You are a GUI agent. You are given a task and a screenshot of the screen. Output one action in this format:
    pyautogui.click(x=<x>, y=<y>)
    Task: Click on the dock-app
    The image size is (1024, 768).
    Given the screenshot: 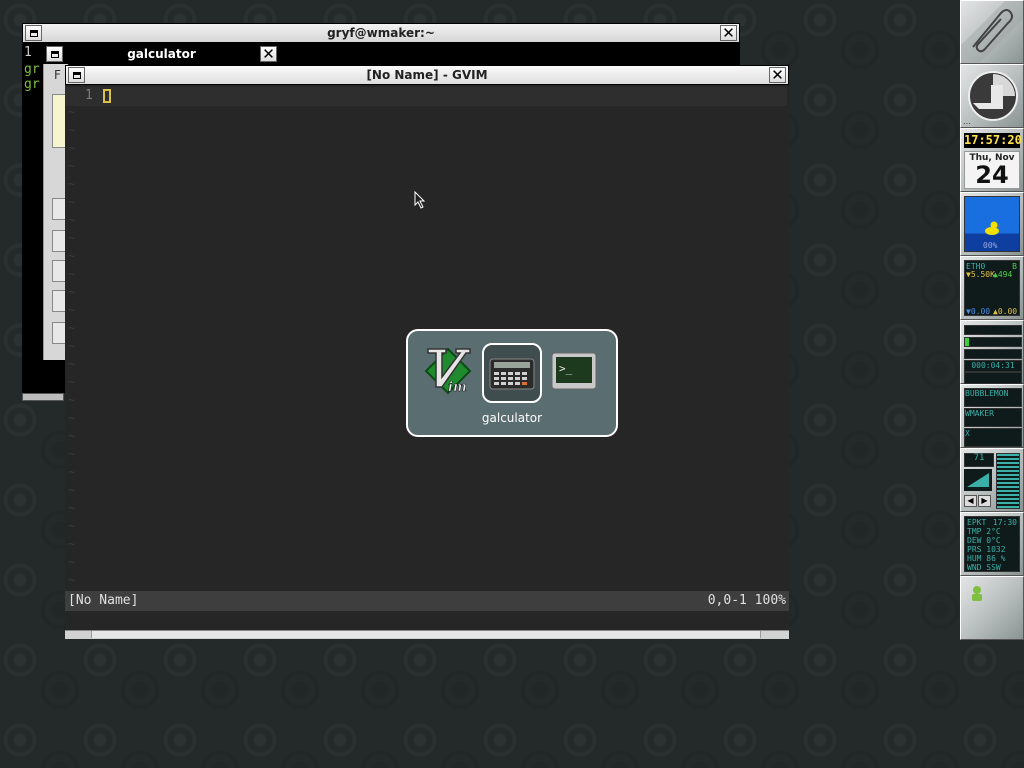 What is the action you would take?
    pyautogui.click(x=992, y=608)
    